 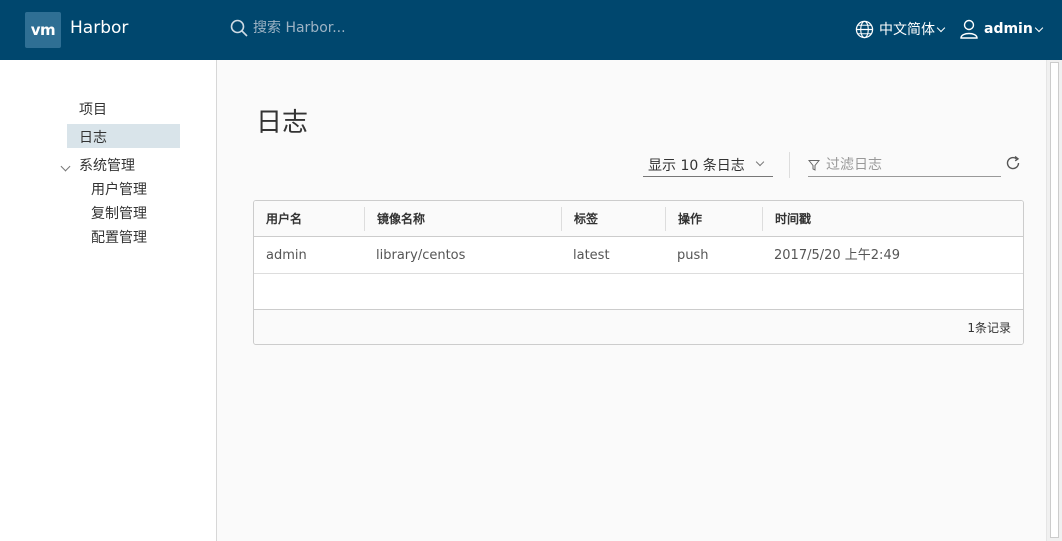 I want to click on column-header-username: 用户名, so click(x=309, y=219).